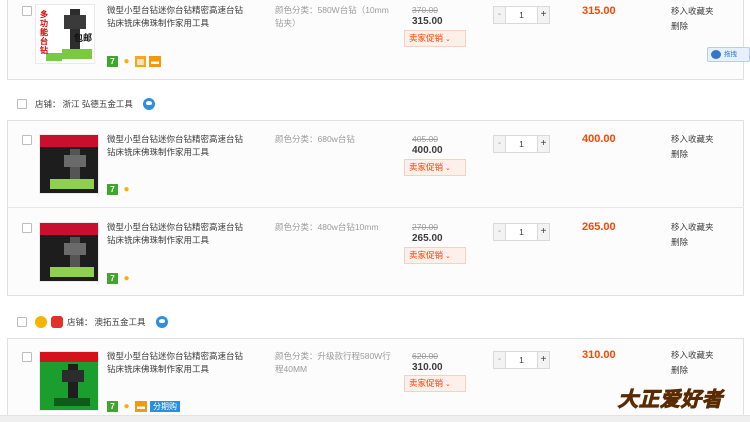 The image size is (750, 422). What do you see at coordinates (57, 322) in the screenshot?
I see `shield-icon` at bounding box center [57, 322].